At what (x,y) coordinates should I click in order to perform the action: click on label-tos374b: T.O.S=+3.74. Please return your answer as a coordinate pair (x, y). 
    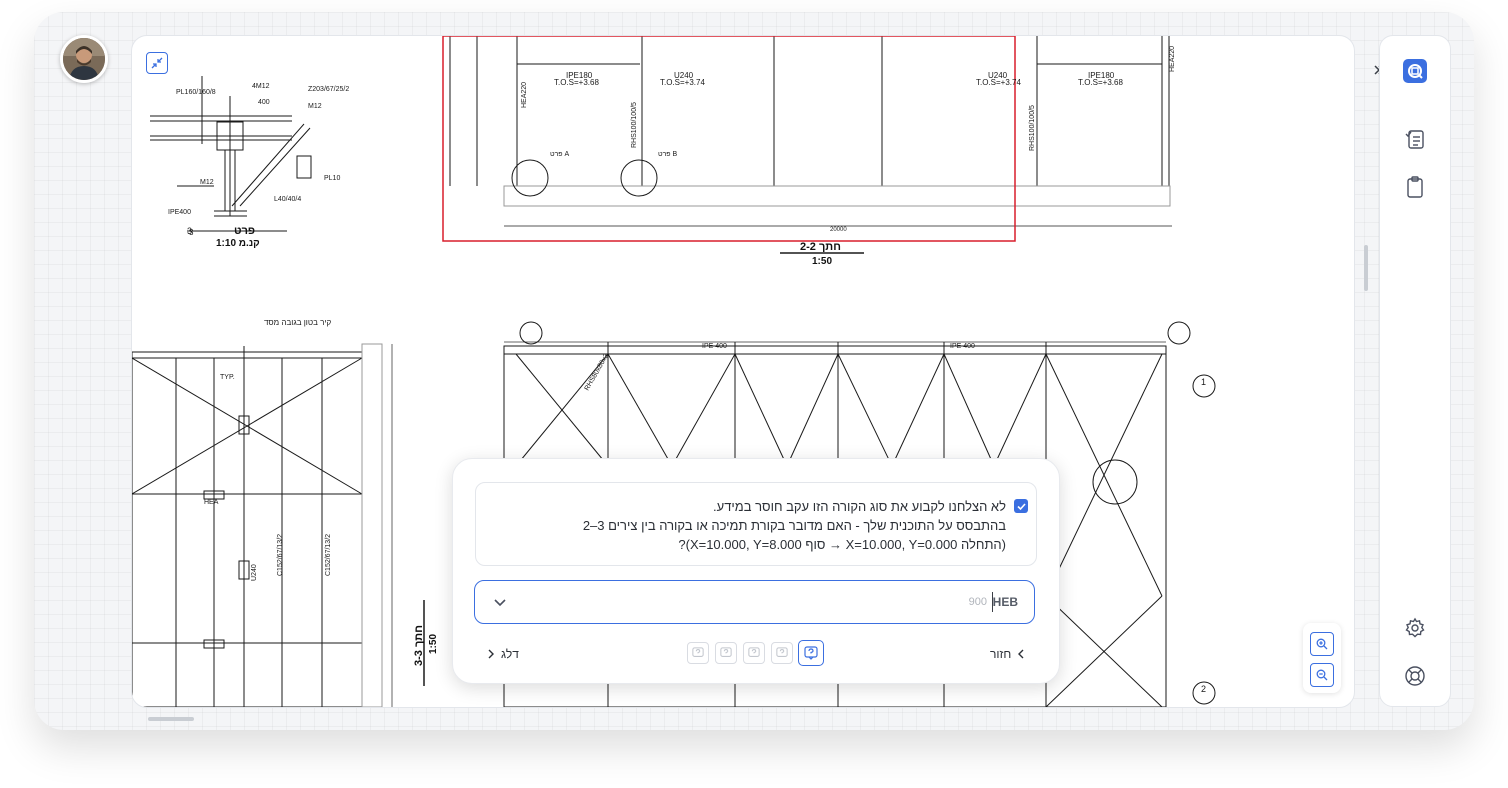
    Looking at the image, I should click on (998, 82).